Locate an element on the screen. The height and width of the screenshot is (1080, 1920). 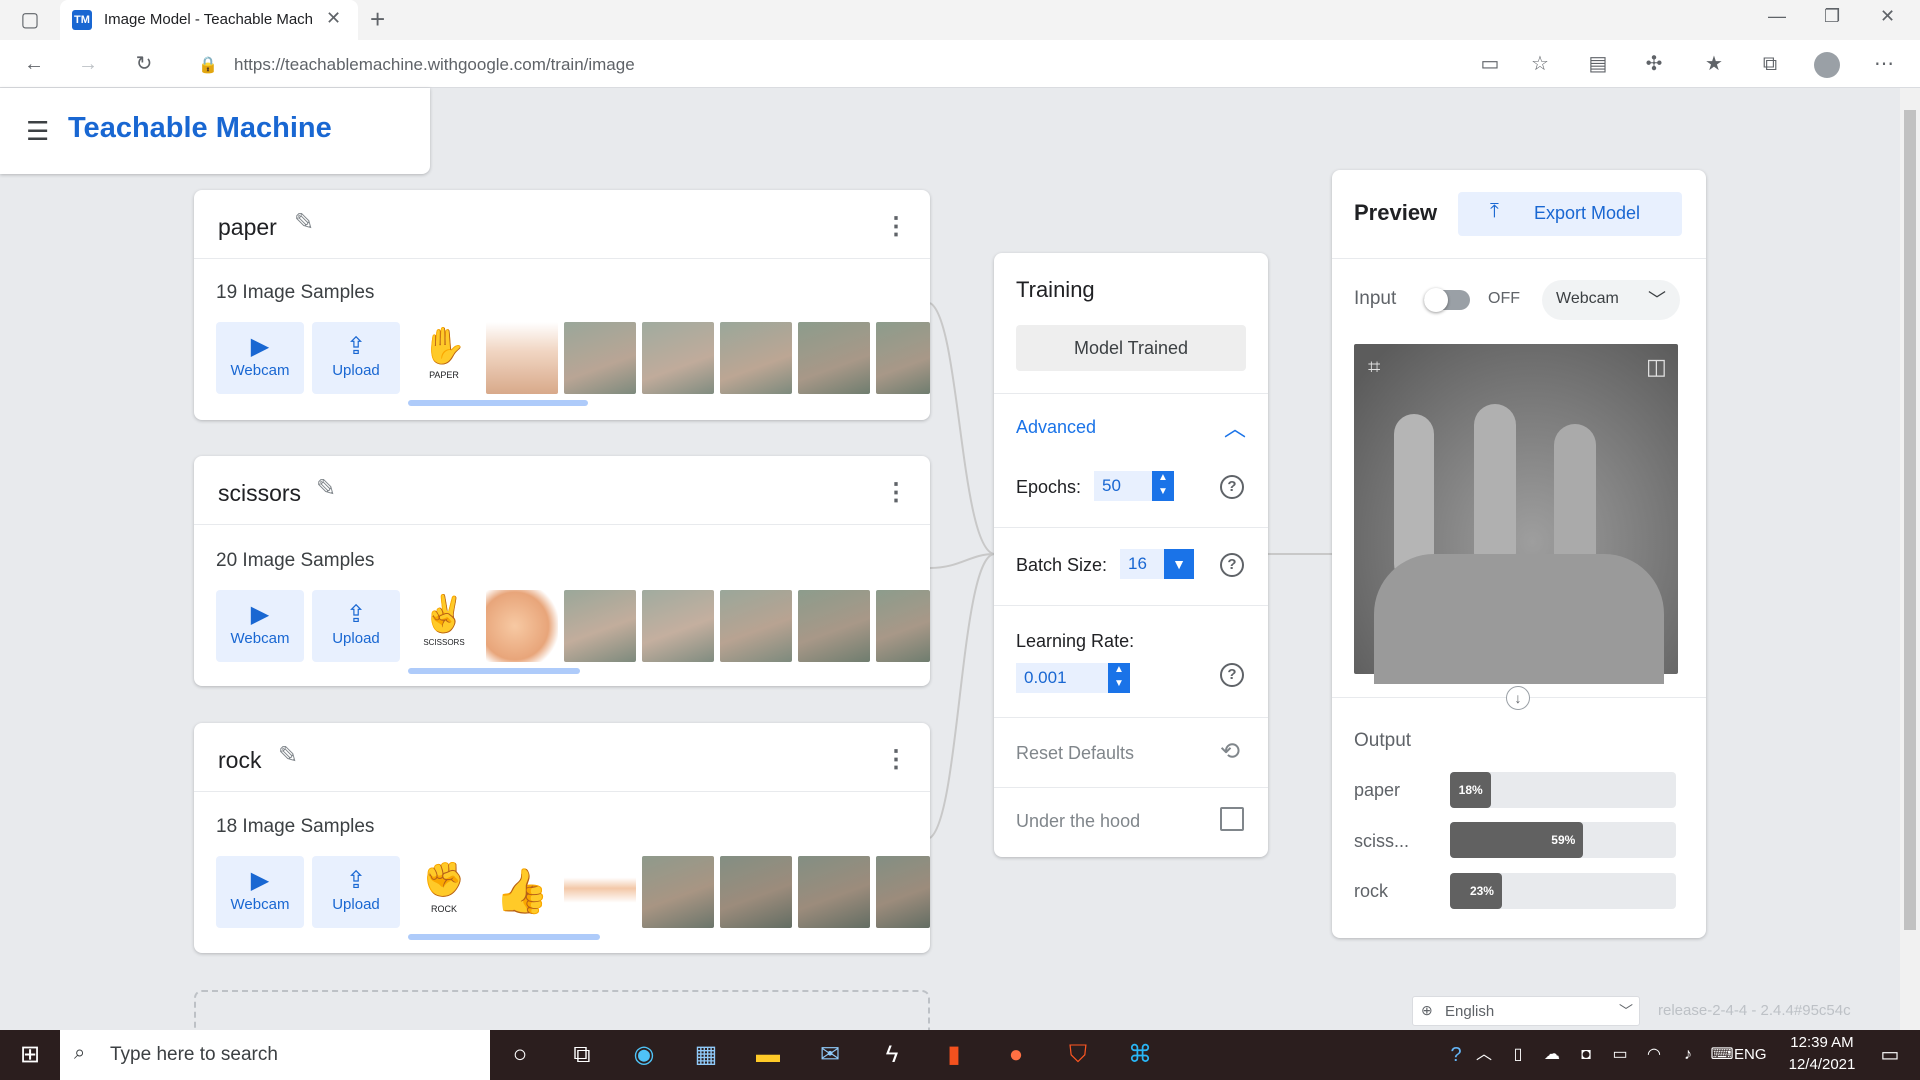
epochs-stepper-icon: ▲ ▼ is located at coordinates (1163, 486).